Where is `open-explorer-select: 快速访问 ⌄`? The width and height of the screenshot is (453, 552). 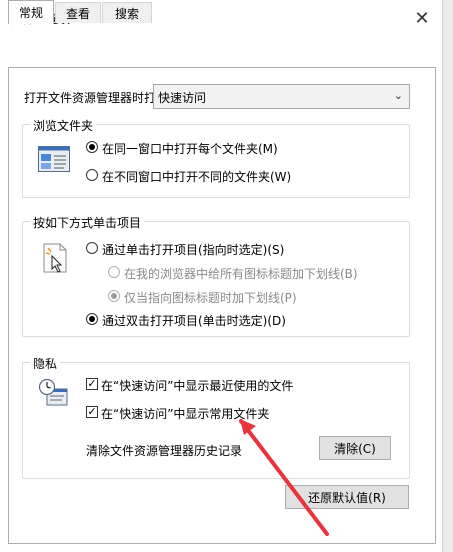
open-explorer-select: 快速访问 ⌄ is located at coordinates (281, 96).